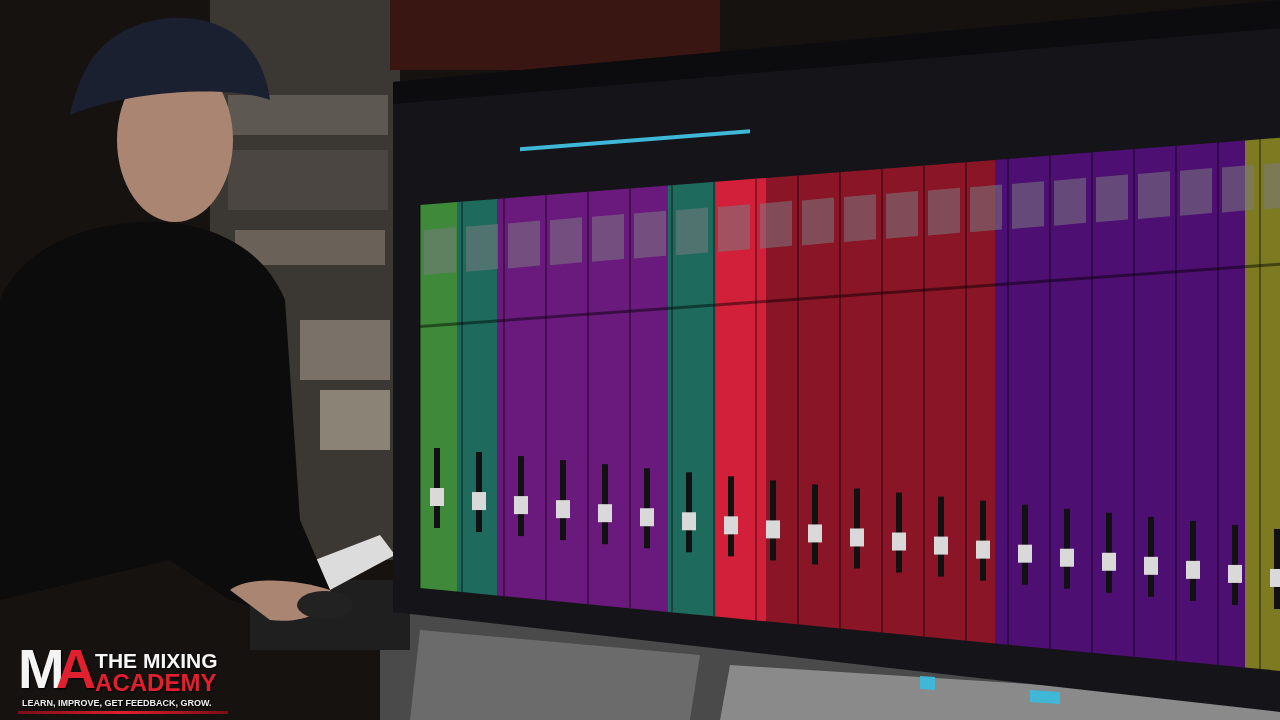 The image size is (1280, 720). What do you see at coordinates (156, 660) in the screenshot?
I see `logo-title-line: THE MIXING` at bounding box center [156, 660].